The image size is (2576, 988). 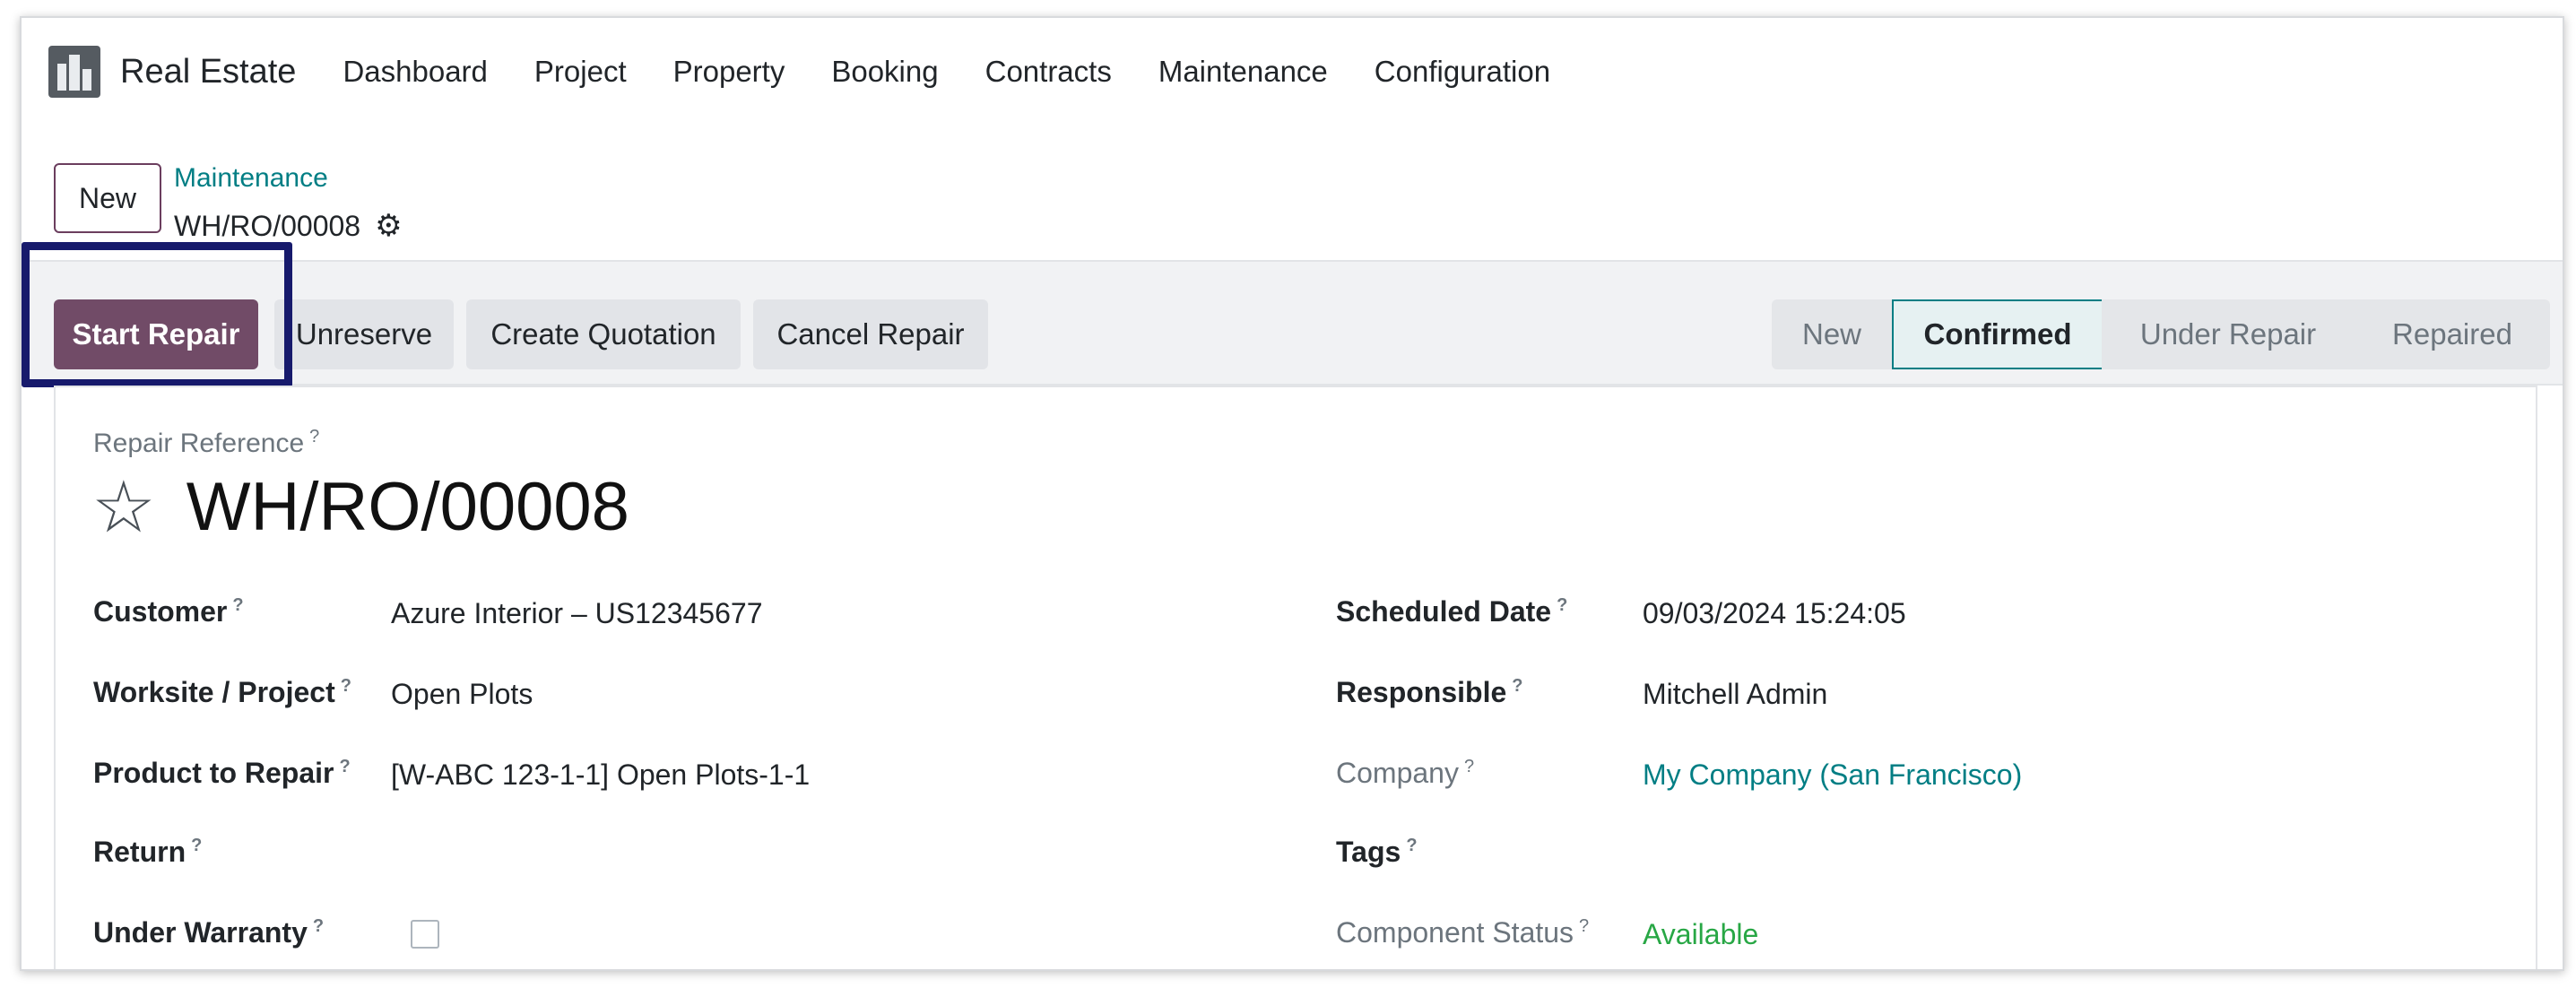 I want to click on nav-property: Property, so click(x=729, y=72).